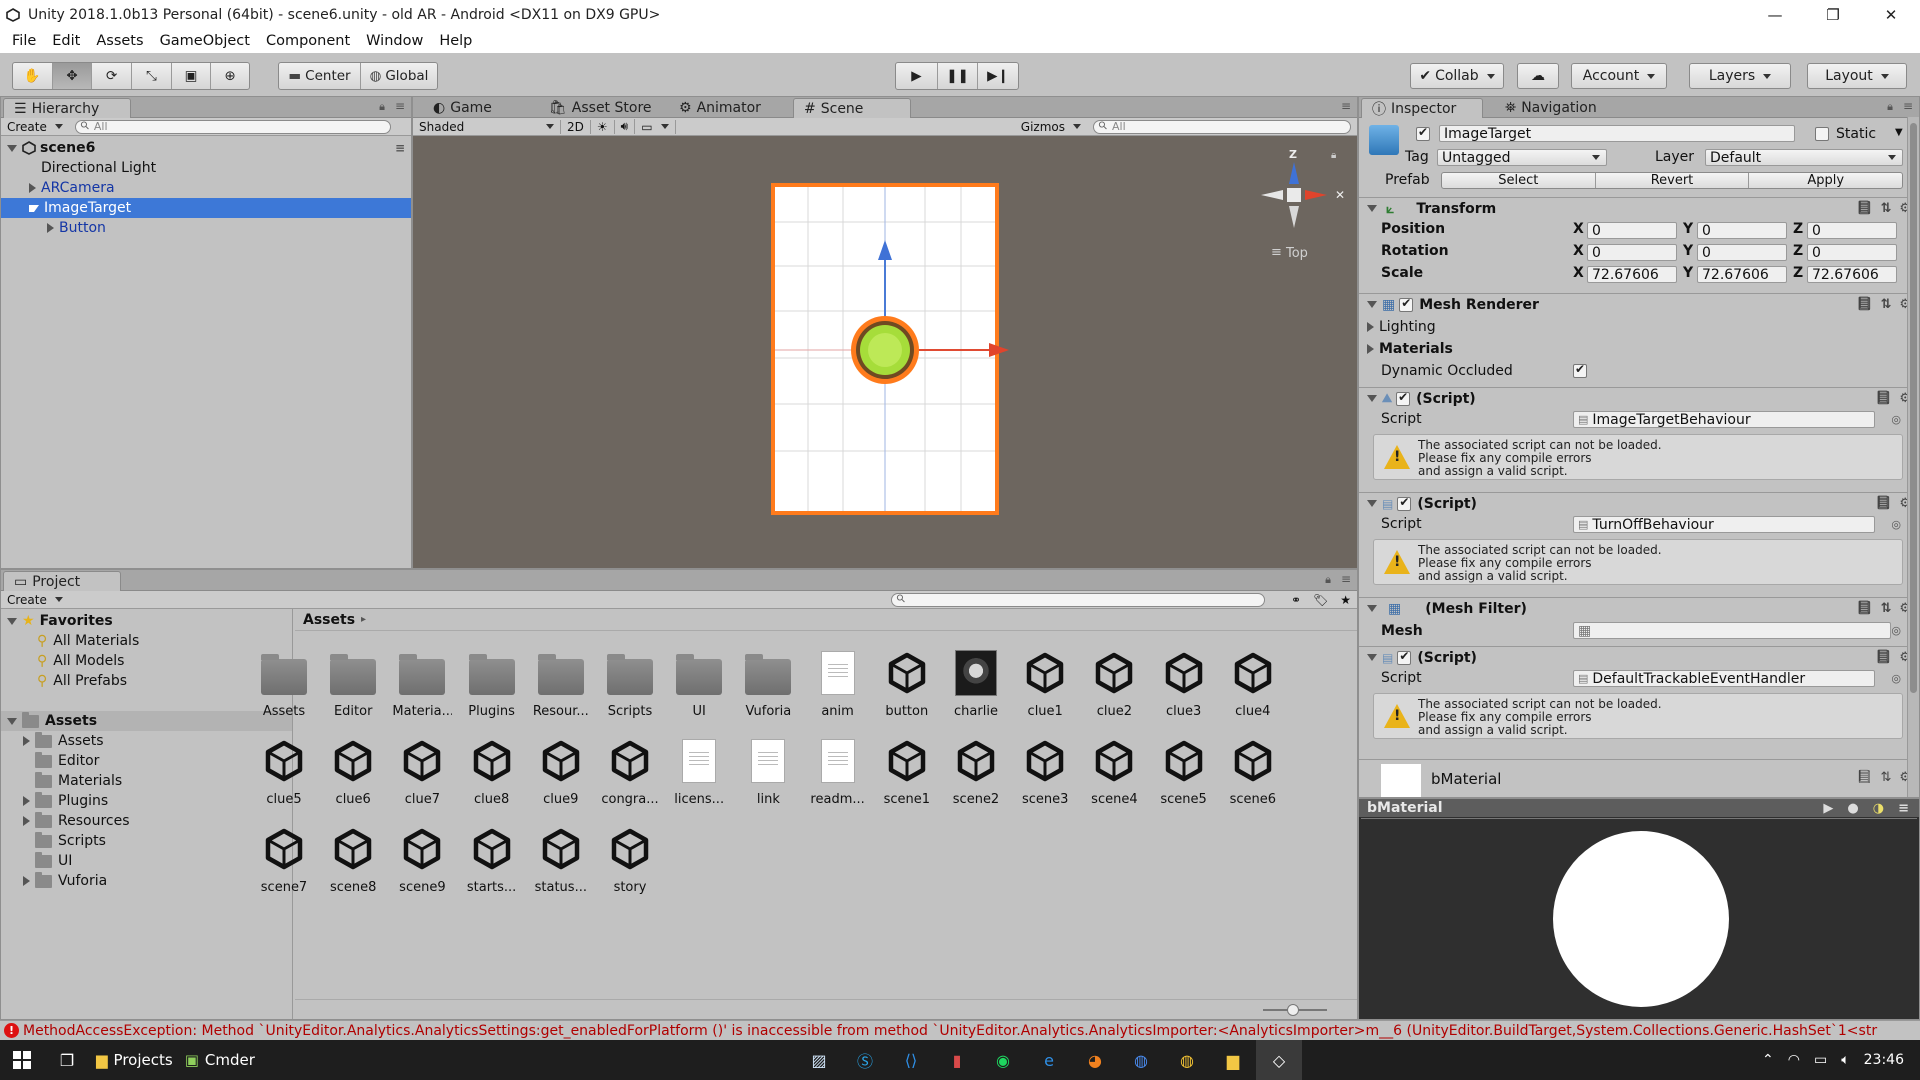  I want to click on asset-item: scene6, so click(1253, 771).